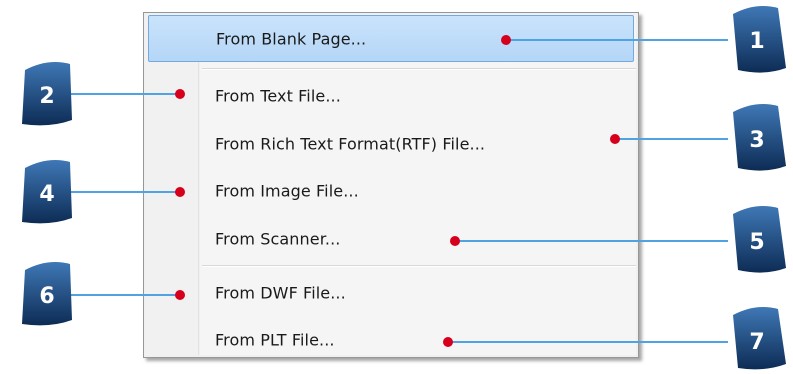 The width and height of the screenshot is (793, 374). Describe the element at coordinates (698, 137) in the screenshot. I see `callout-3: 3` at that location.